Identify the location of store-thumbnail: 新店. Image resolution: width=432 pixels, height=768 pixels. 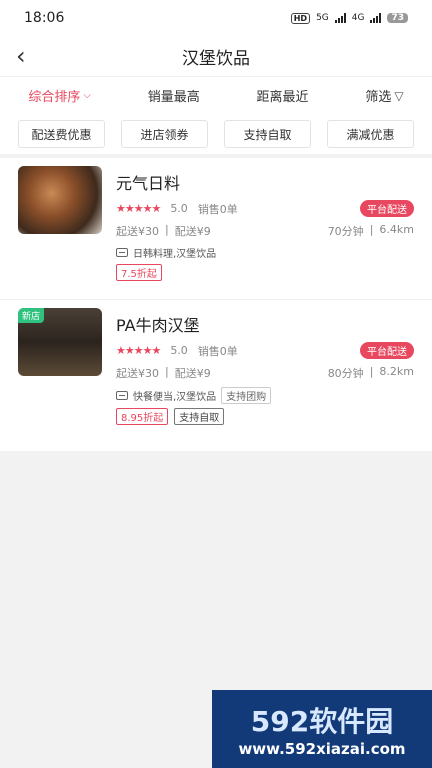
(60, 342).